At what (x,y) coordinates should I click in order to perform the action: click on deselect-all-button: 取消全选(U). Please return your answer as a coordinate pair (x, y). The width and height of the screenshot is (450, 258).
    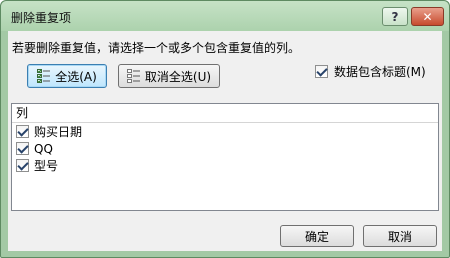
    Looking at the image, I should click on (169, 76).